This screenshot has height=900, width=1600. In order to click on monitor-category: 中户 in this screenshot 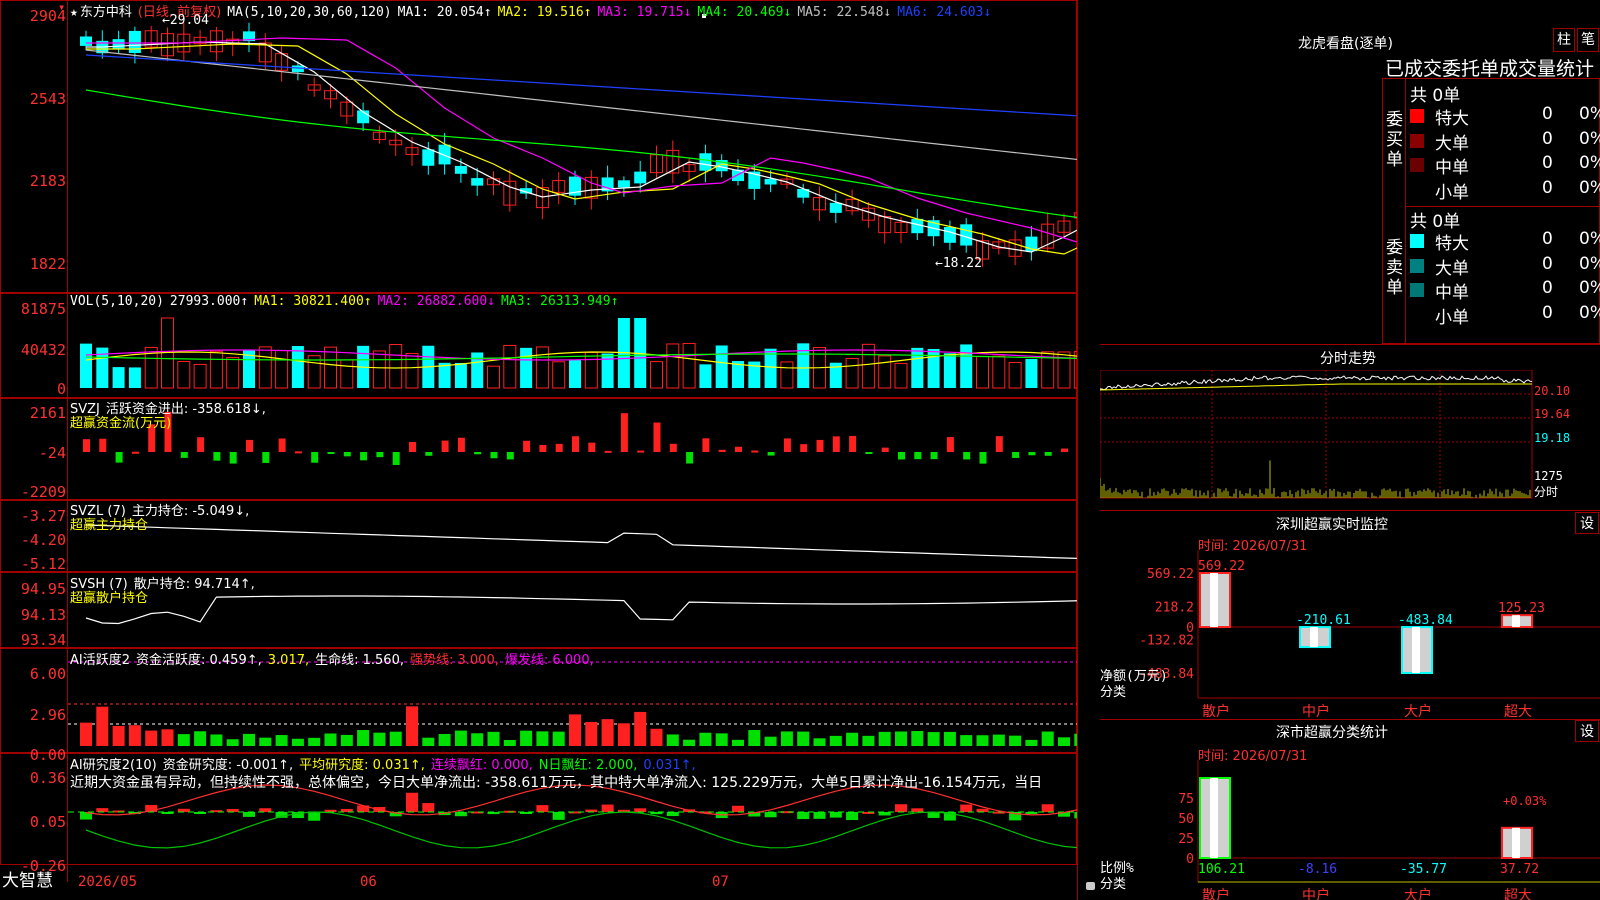, I will do `click(1316, 711)`.